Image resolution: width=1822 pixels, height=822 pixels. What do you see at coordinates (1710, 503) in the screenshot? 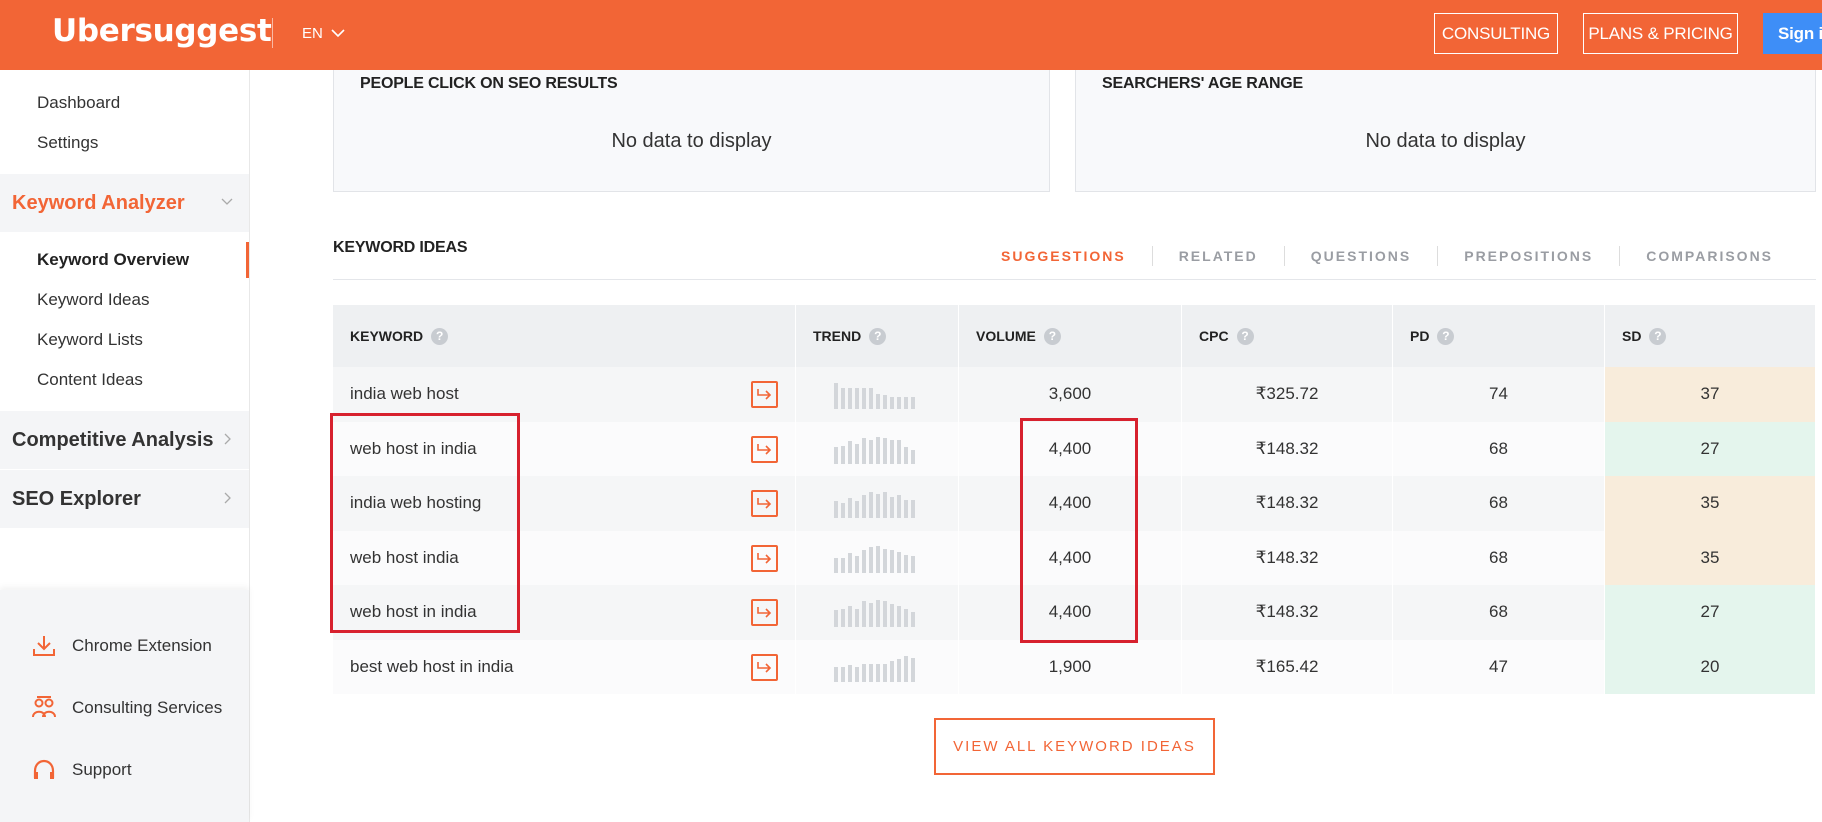
I see `sd-cell: 35` at bounding box center [1710, 503].